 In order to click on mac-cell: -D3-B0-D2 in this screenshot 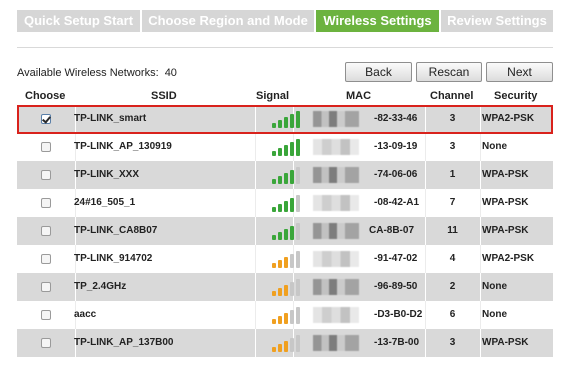, I will do `click(398, 314)`.